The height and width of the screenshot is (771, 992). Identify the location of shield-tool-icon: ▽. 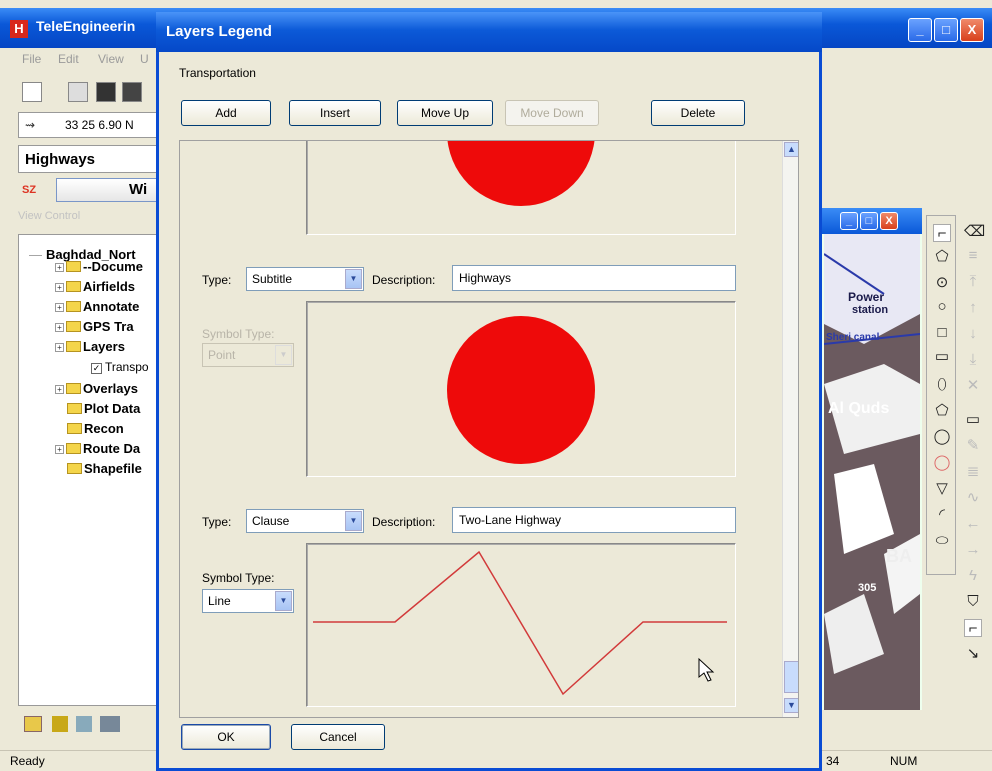
(942, 489).